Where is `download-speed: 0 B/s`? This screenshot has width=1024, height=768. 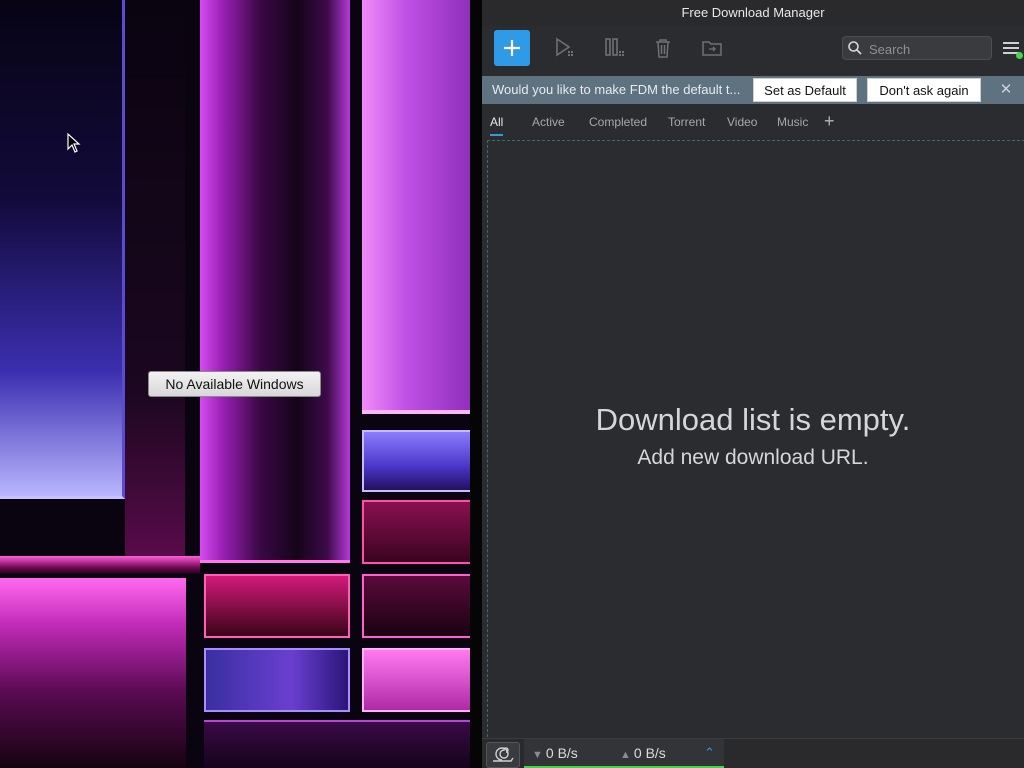 download-speed: 0 B/s is located at coordinates (561, 753).